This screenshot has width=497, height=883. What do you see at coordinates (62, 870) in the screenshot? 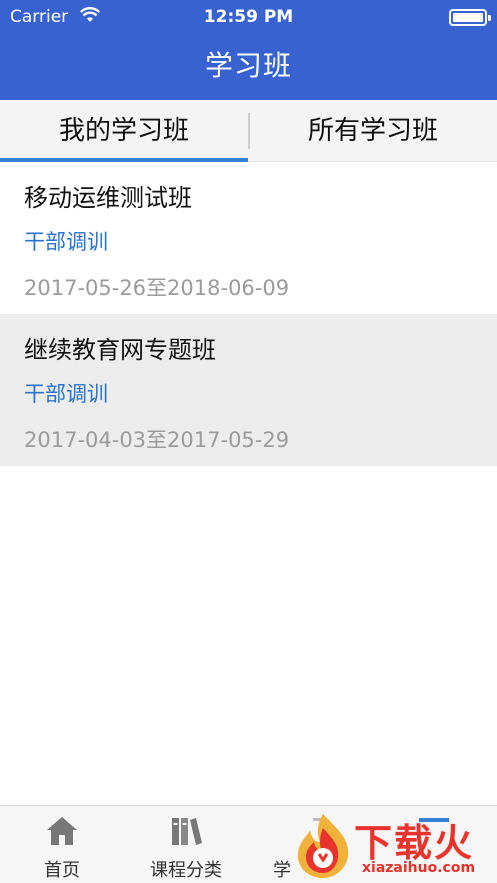
I see `tabbar-home-label: 首页` at bounding box center [62, 870].